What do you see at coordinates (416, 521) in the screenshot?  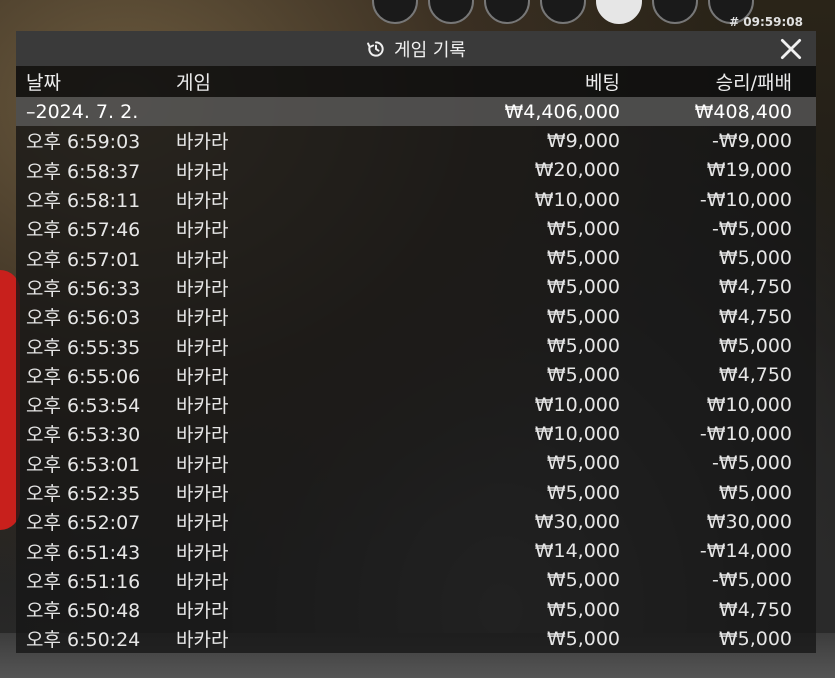 I see `table-row: 오후 6:52:07 바카라 ₩30,000 ₩30,000` at bounding box center [416, 521].